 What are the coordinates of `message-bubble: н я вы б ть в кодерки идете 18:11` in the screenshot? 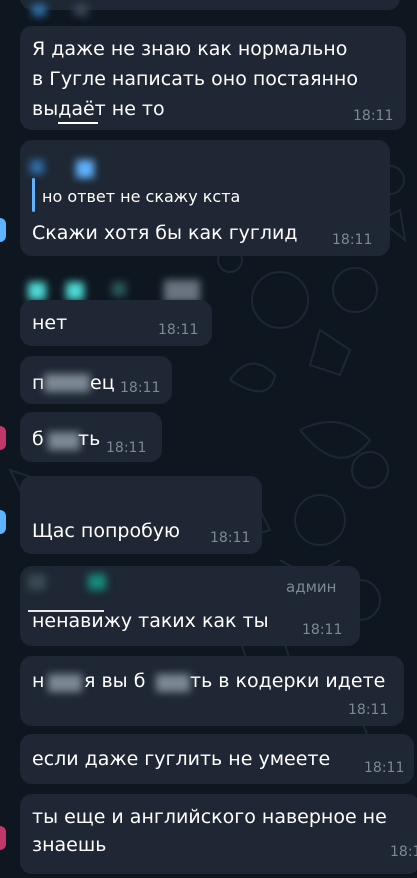 It's located at (212, 691).